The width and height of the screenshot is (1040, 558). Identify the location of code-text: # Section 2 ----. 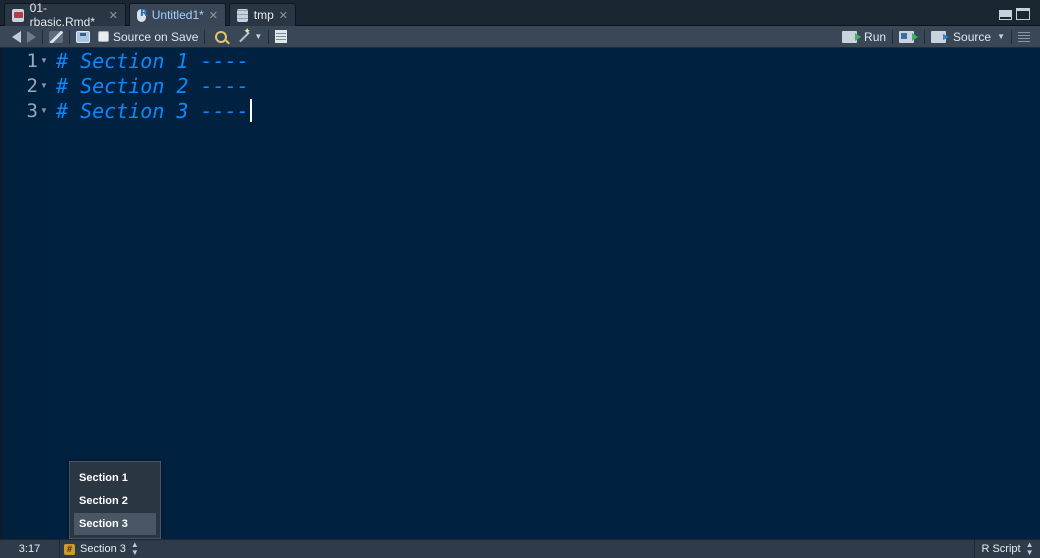
(152, 85).